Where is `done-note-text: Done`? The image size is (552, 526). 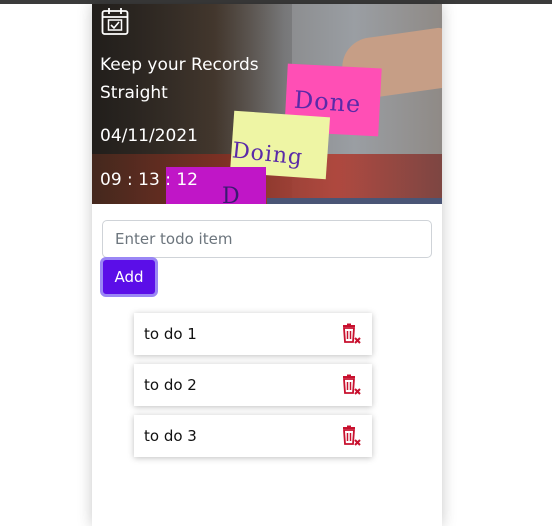
done-note-text: Done is located at coordinates (328, 102).